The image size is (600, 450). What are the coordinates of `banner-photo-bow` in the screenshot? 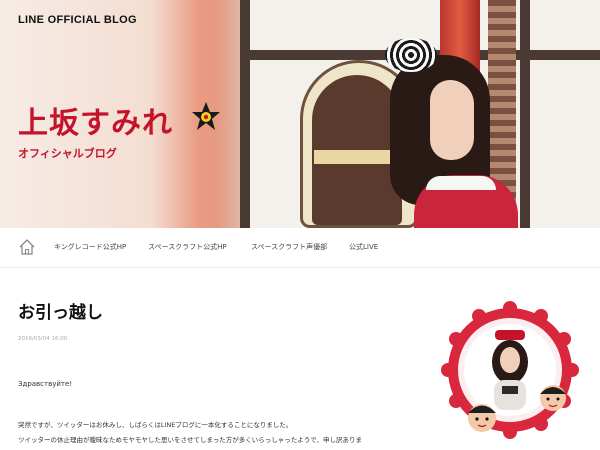 It's located at (411, 55).